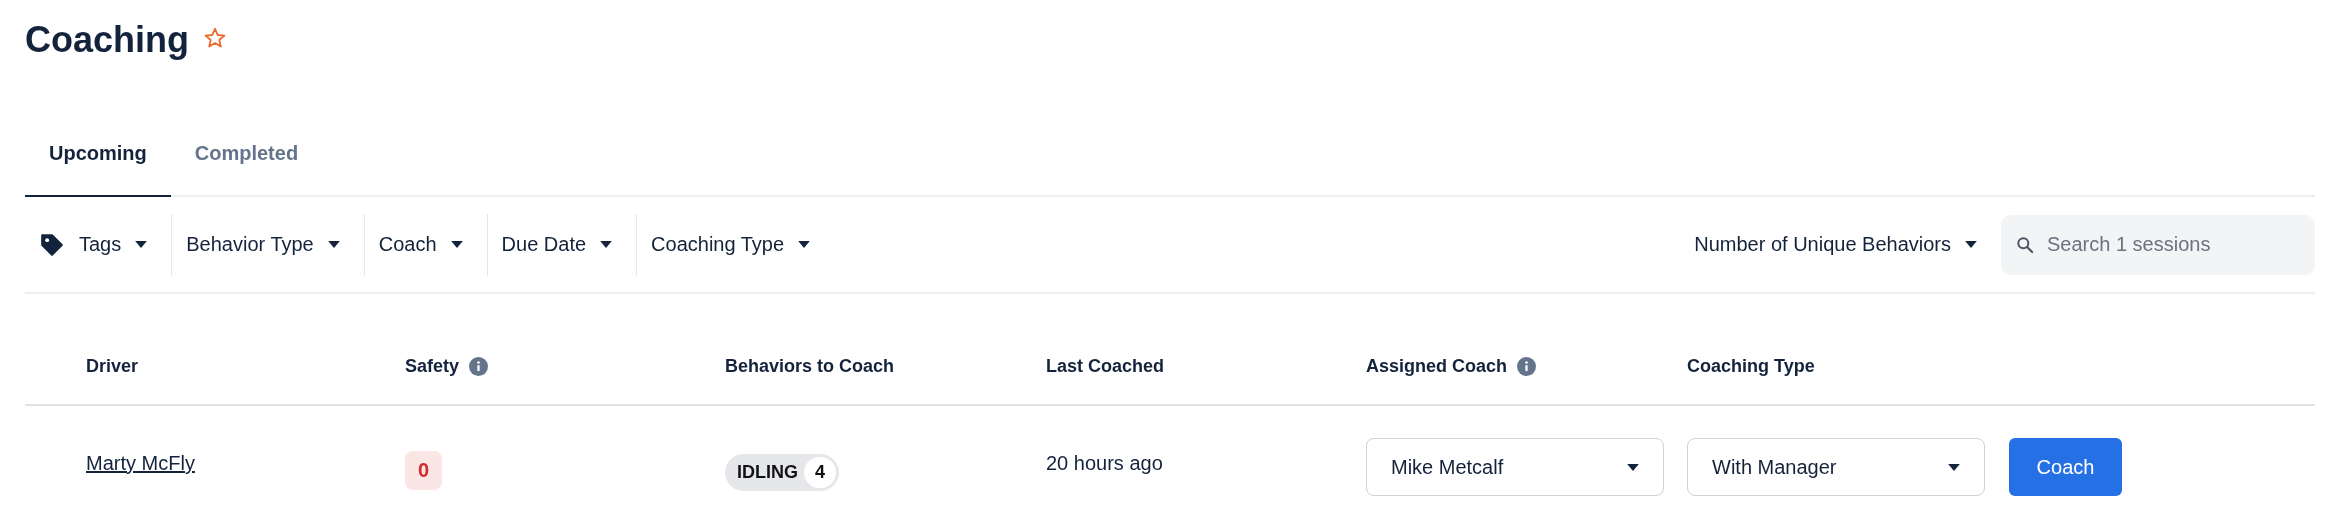 This screenshot has width=2340, height=530. What do you see at coordinates (99, 244) in the screenshot?
I see `filter-dropdown: Tags` at bounding box center [99, 244].